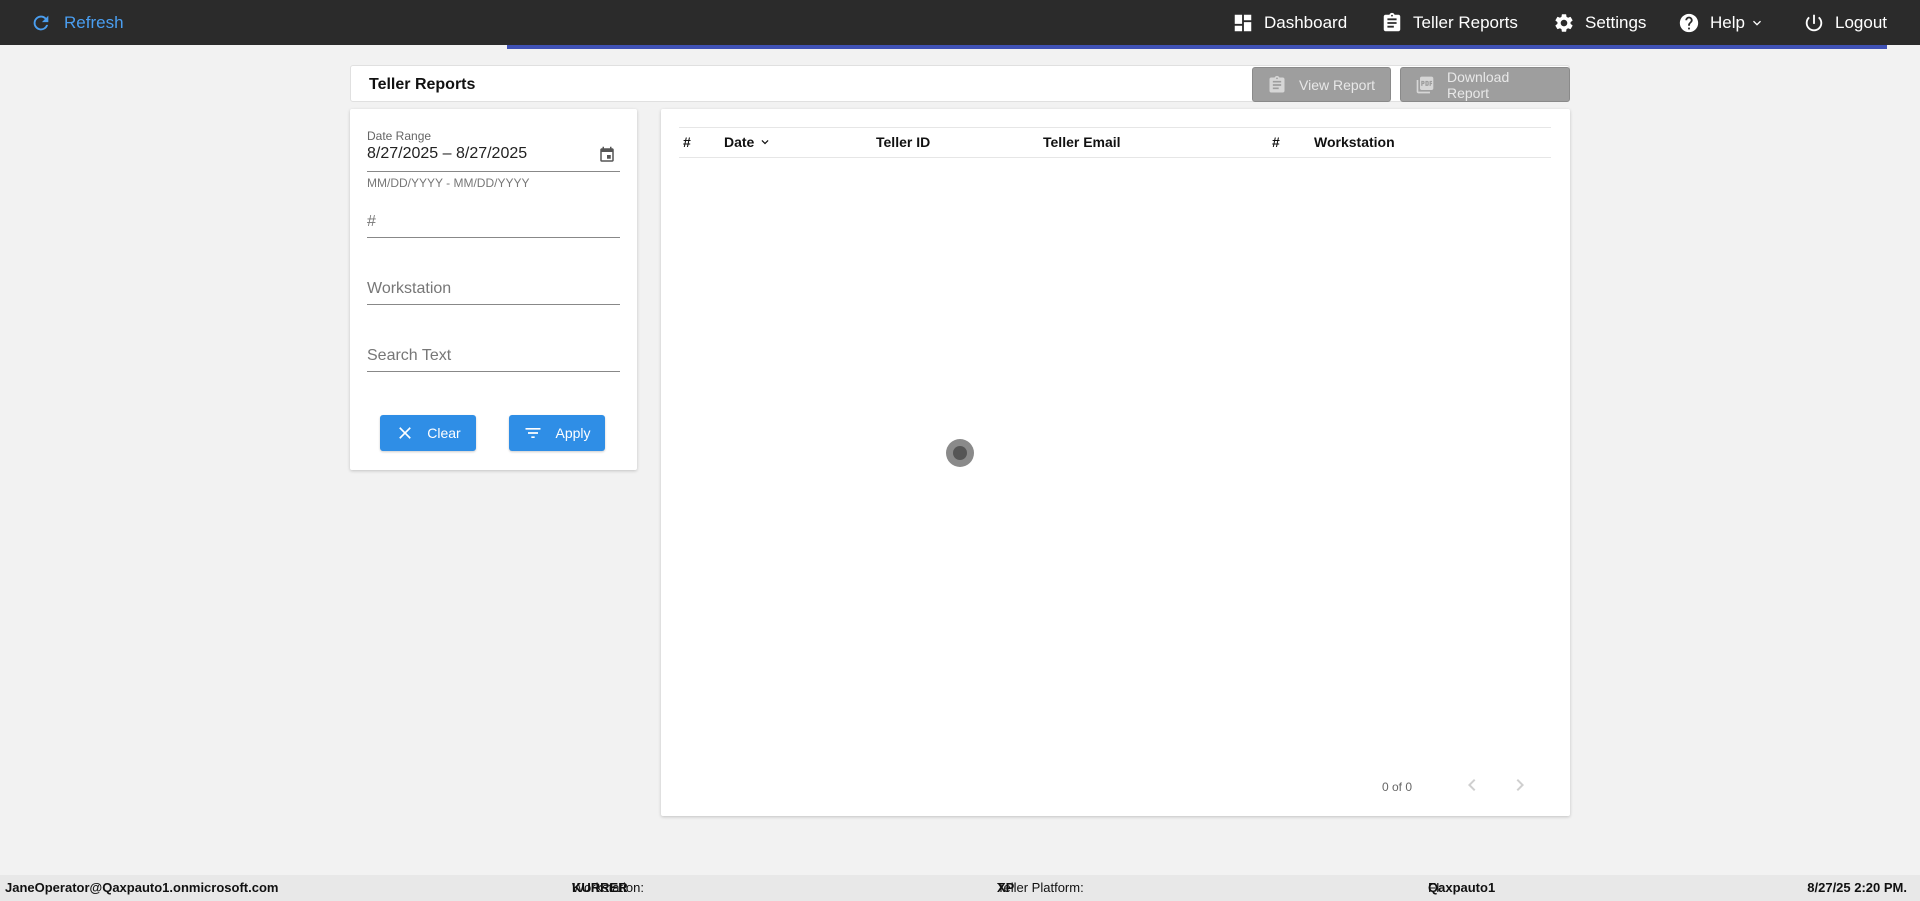  What do you see at coordinates (493, 356) in the screenshot?
I see `search-input` at bounding box center [493, 356].